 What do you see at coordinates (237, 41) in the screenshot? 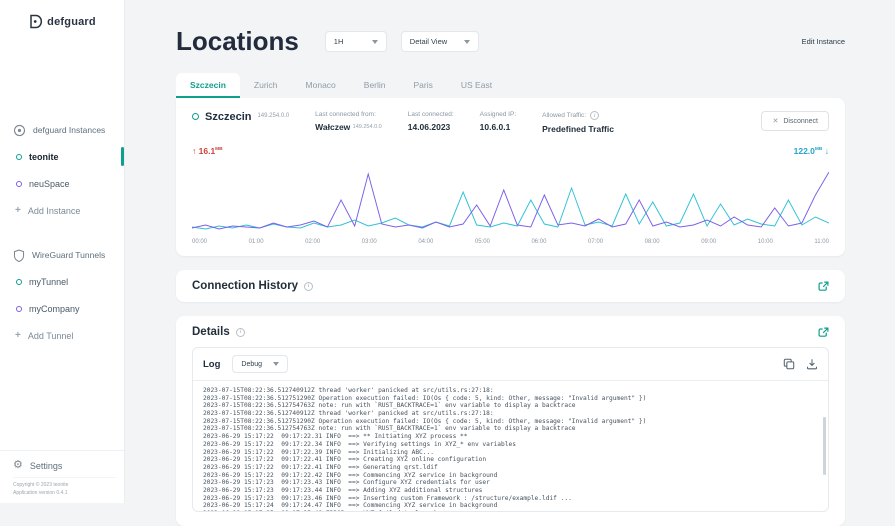
I see `page-title: Locations` at bounding box center [237, 41].